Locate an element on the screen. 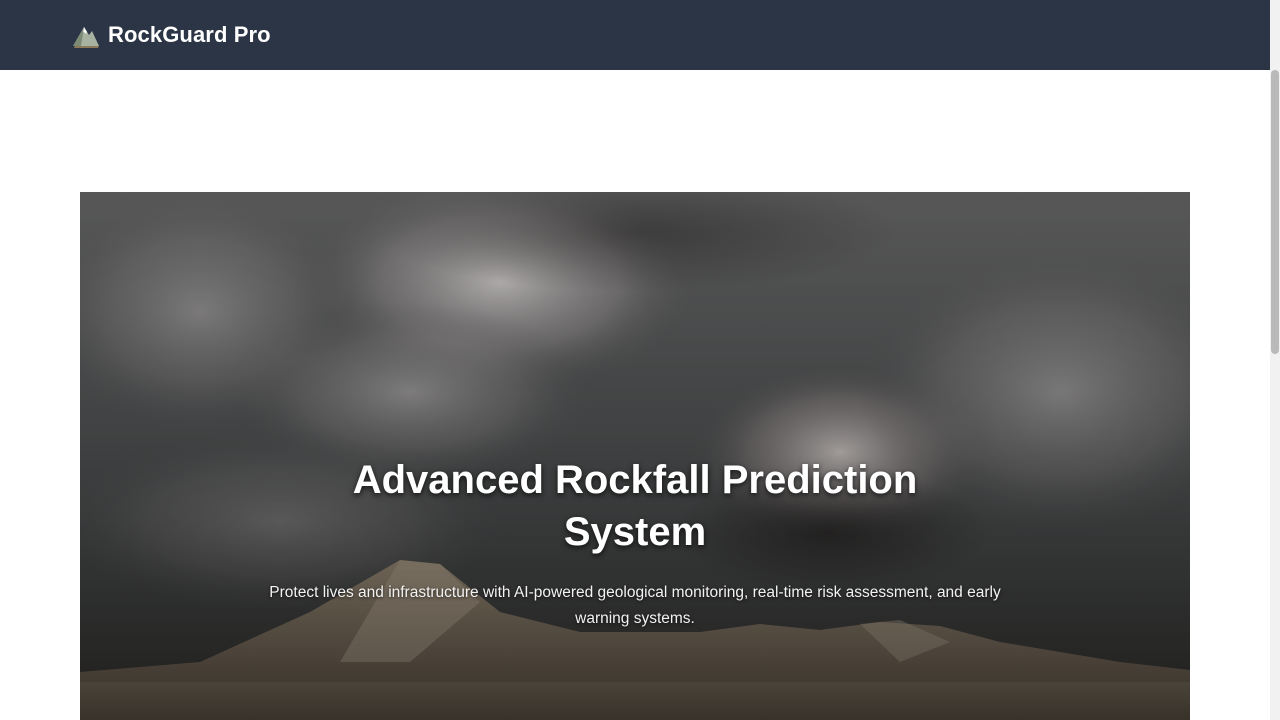 The width and height of the screenshot is (1280, 720). brand-logo-link: RockGuard Pro is located at coordinates (171, 35).